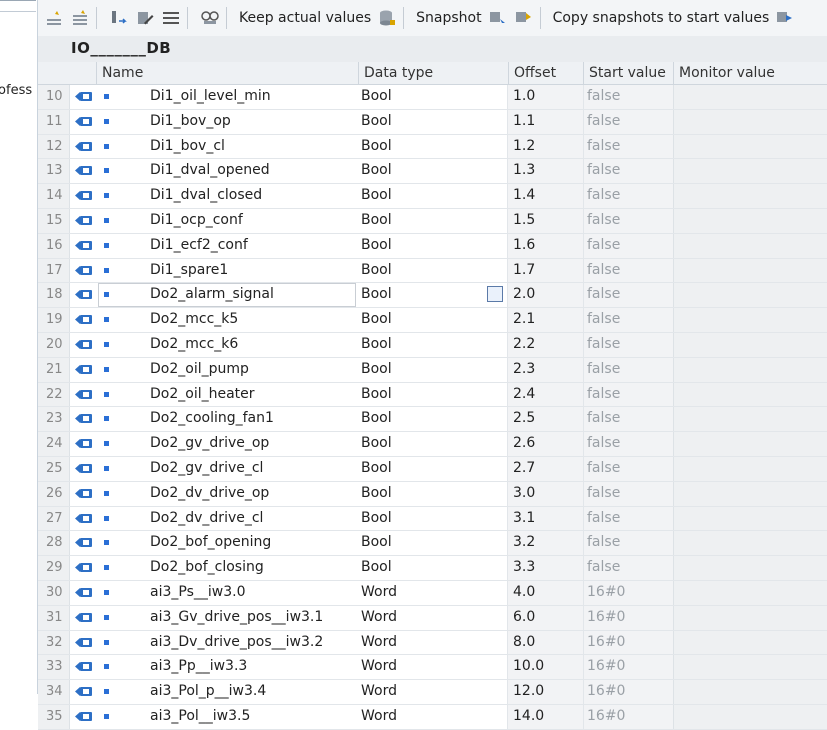 The image size is (827, 730). I want to click on row-number: 17, so click(54, 271).